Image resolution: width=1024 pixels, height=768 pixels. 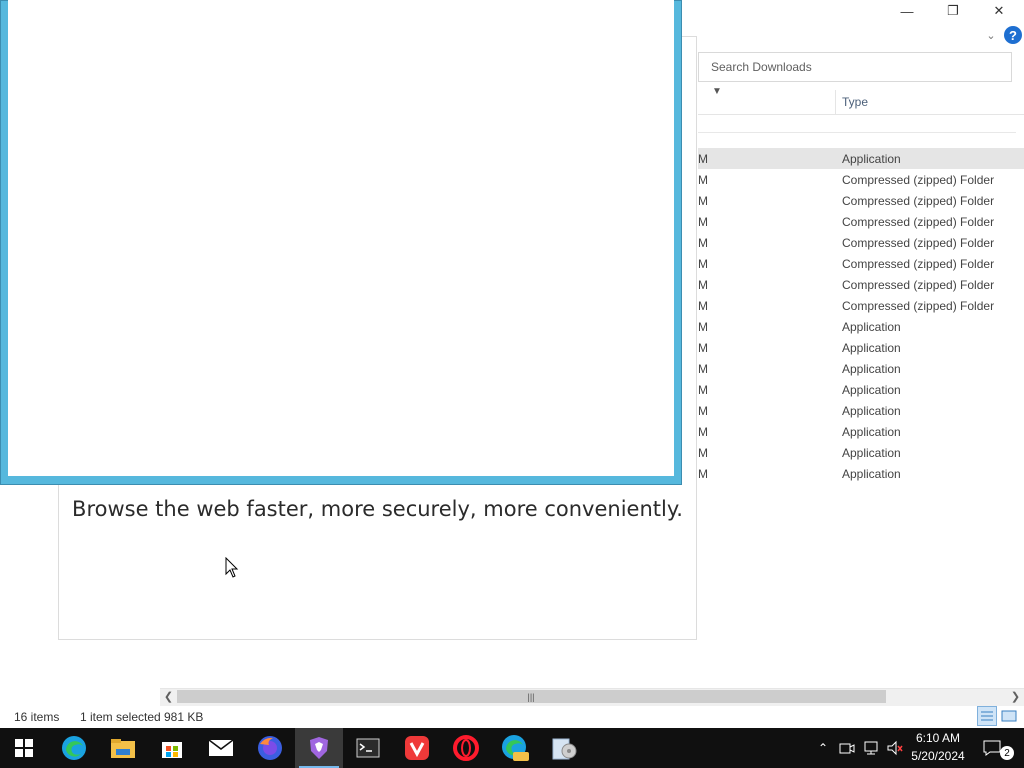 What do you see at coordinates (823, 748) in the screenshot?
I see `show-hidden-icons-icon: ⌃` at bounding box center [823, 748].